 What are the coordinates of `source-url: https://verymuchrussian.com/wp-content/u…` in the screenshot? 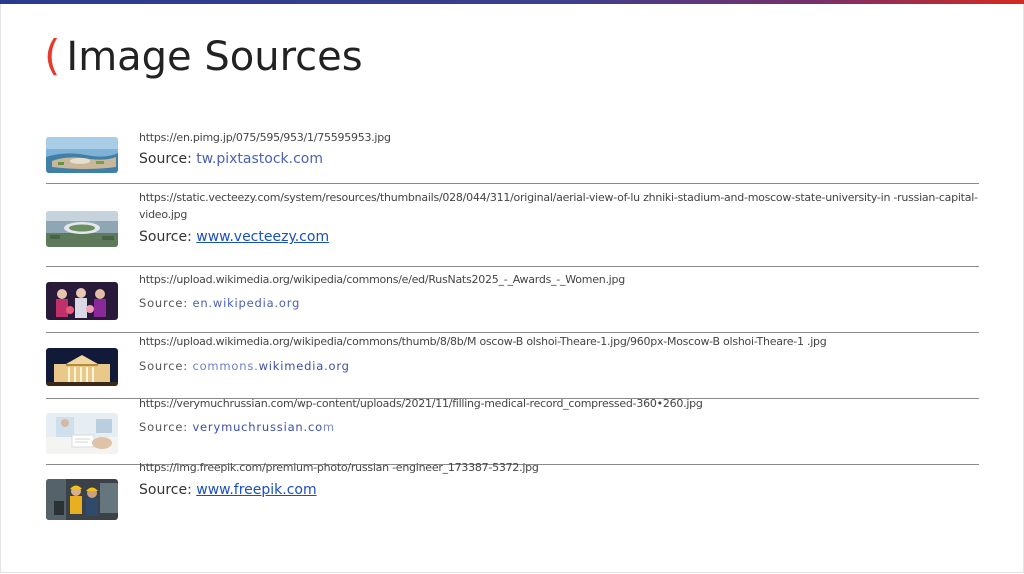 It's located at (559, 403).